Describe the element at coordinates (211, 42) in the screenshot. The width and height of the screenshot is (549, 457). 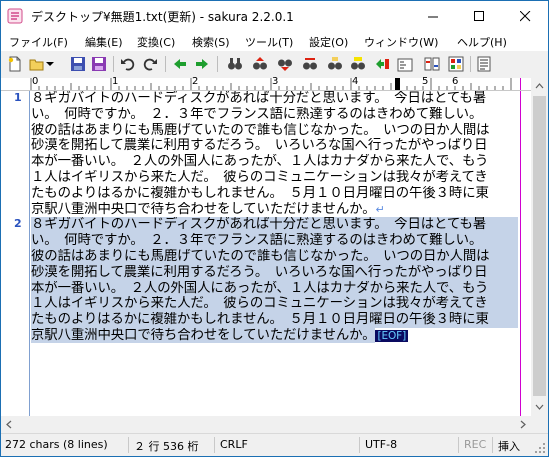
I see `menu-search: 検索(S)` at that location.